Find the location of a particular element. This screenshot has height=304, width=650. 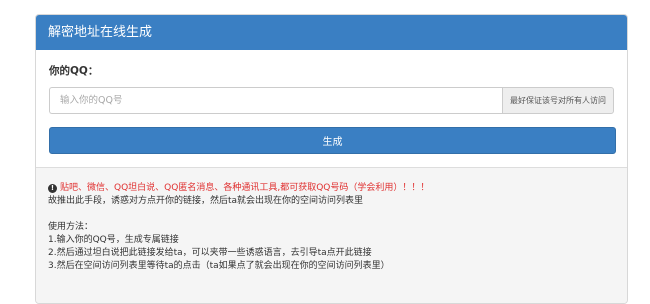

usage-title: 使用方法： is located at coordinates (71, 227).